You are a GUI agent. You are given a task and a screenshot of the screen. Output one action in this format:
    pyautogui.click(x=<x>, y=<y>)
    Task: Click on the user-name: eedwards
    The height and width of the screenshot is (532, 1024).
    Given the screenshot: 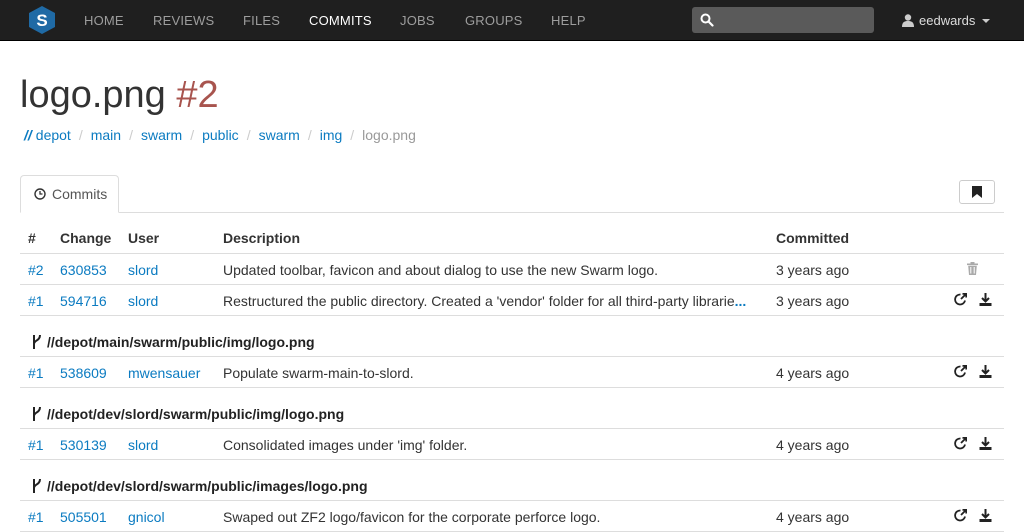 What is the action you would take?
    pyautogui.click(x=947, y=20)
    